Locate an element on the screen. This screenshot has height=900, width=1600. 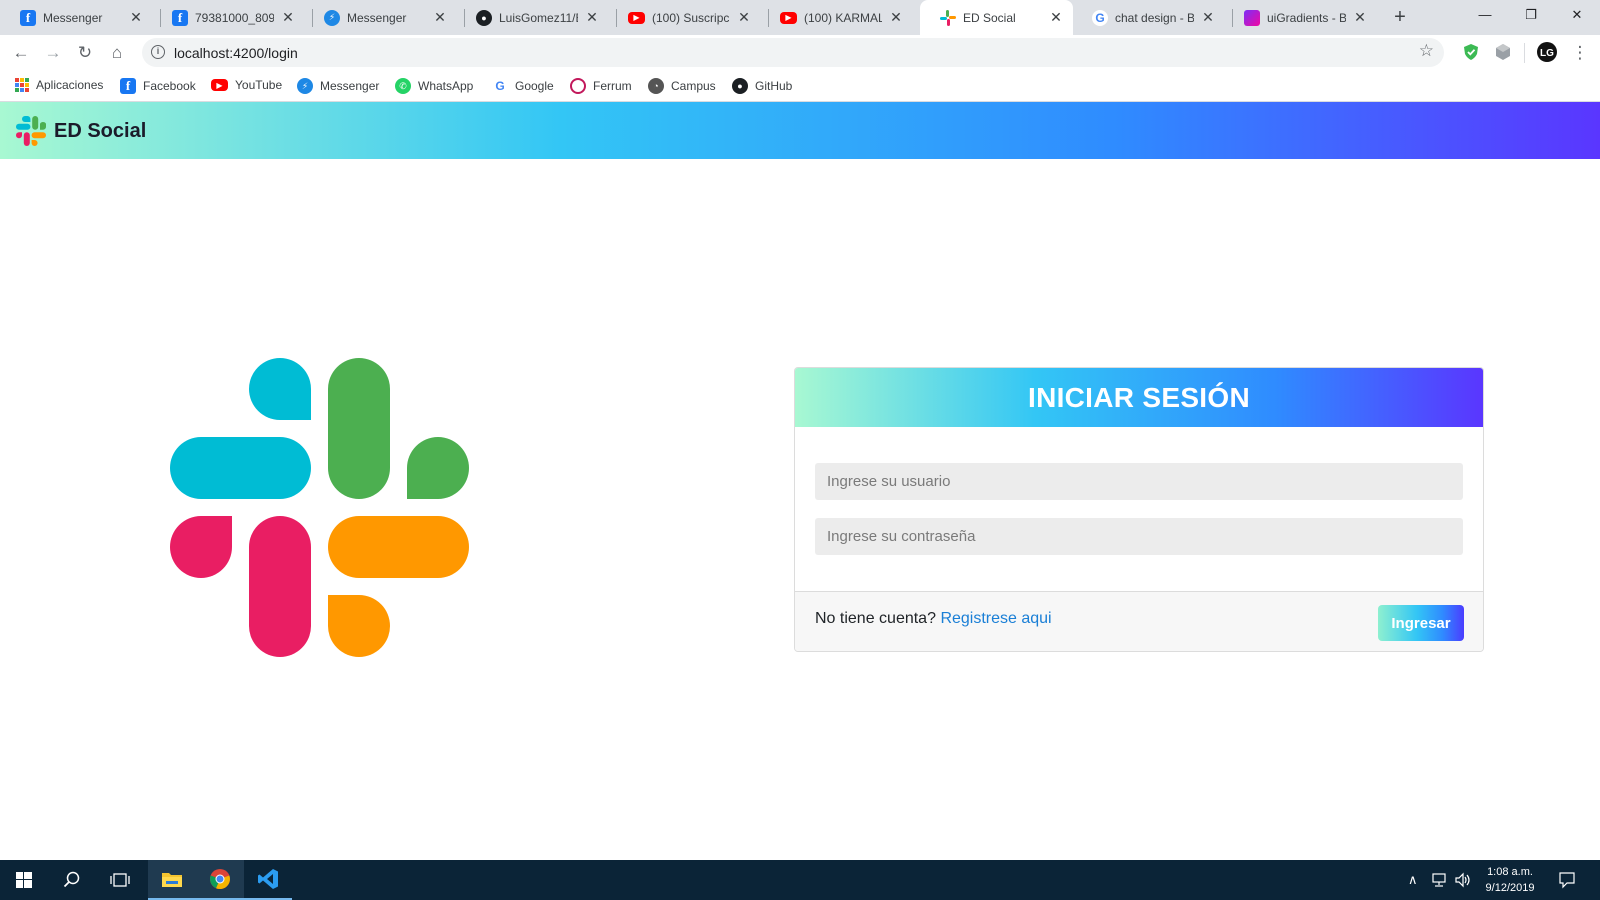
bookmark-github: ● GitHub is located at coordinates (762, 86).